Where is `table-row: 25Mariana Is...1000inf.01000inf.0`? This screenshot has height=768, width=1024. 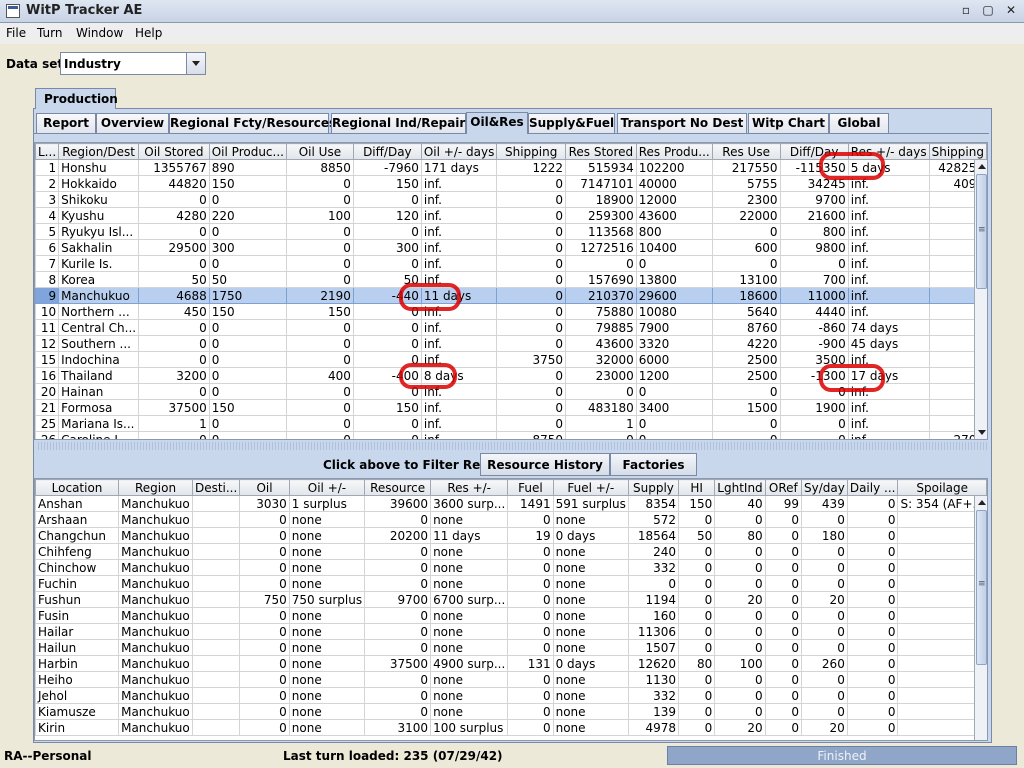
table-row: 25Mariana Is...1000inf.01000inf.0 is located at coordinates (511, 423).